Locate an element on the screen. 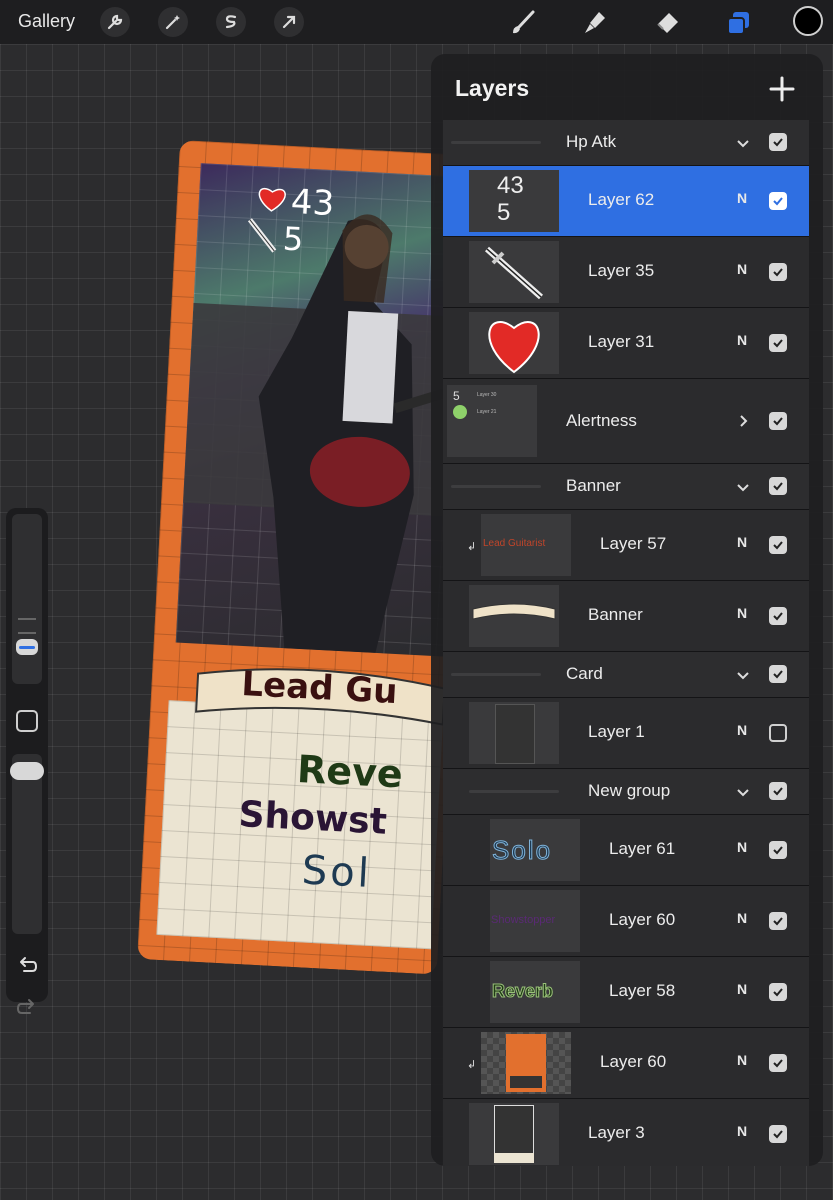  layer-row-layer-60-clipped: ↲ Layer 60 N is located at coordinates (626, 1063).